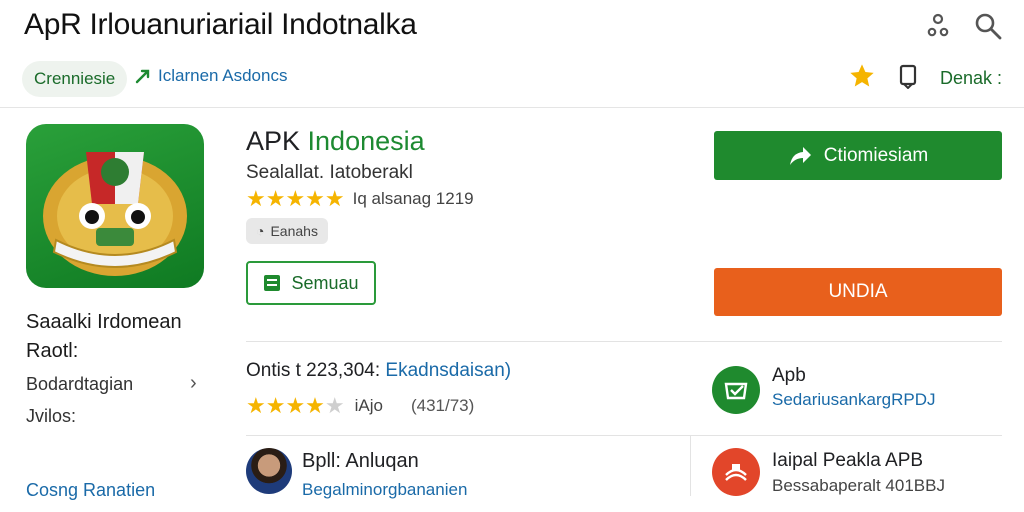 The width and height of the screenshot is (1024, 512). I want to click on left-info-label: Jvilos:, so click(51, 416).